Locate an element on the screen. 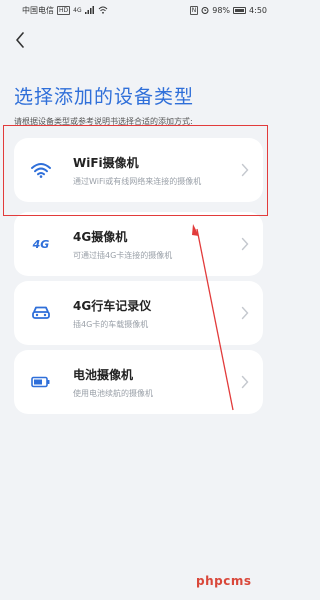 Image resolution: width=320 pixels, height=600 pixels. back-button is located at coordinates (20, 40).